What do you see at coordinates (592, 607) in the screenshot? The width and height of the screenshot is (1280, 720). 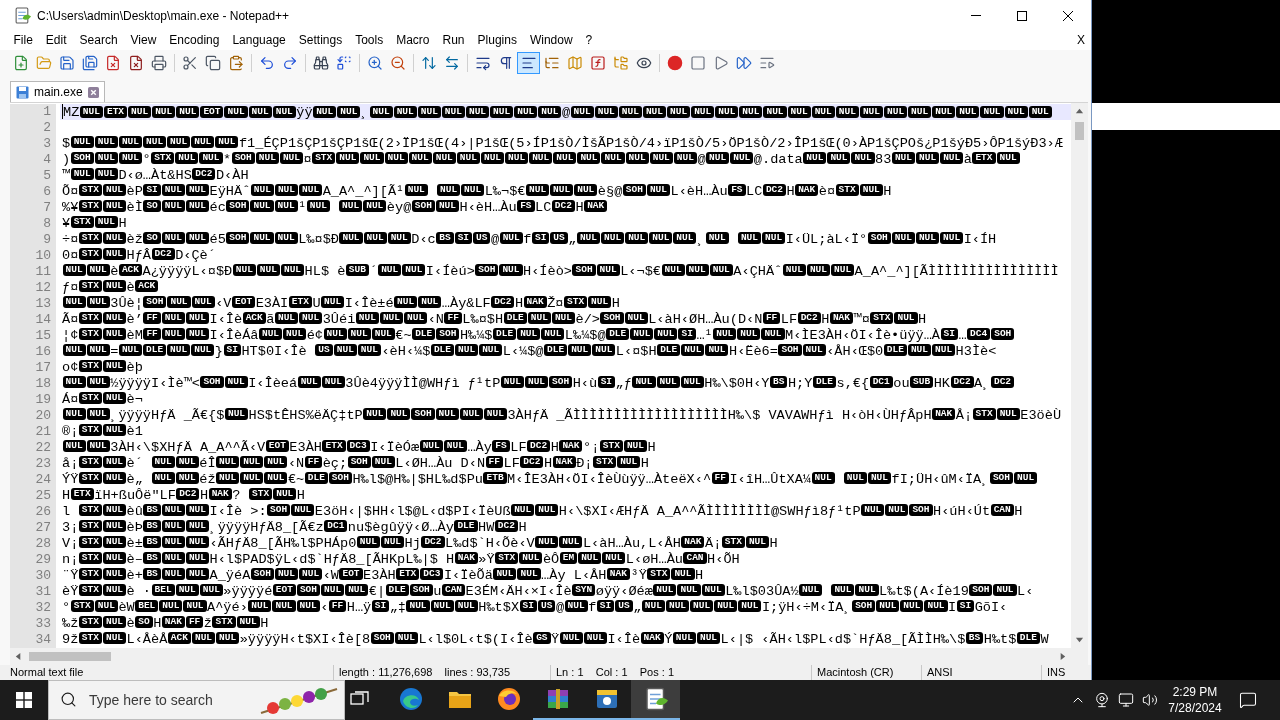 I see `code-text: f` at bounding box center [592, 607].